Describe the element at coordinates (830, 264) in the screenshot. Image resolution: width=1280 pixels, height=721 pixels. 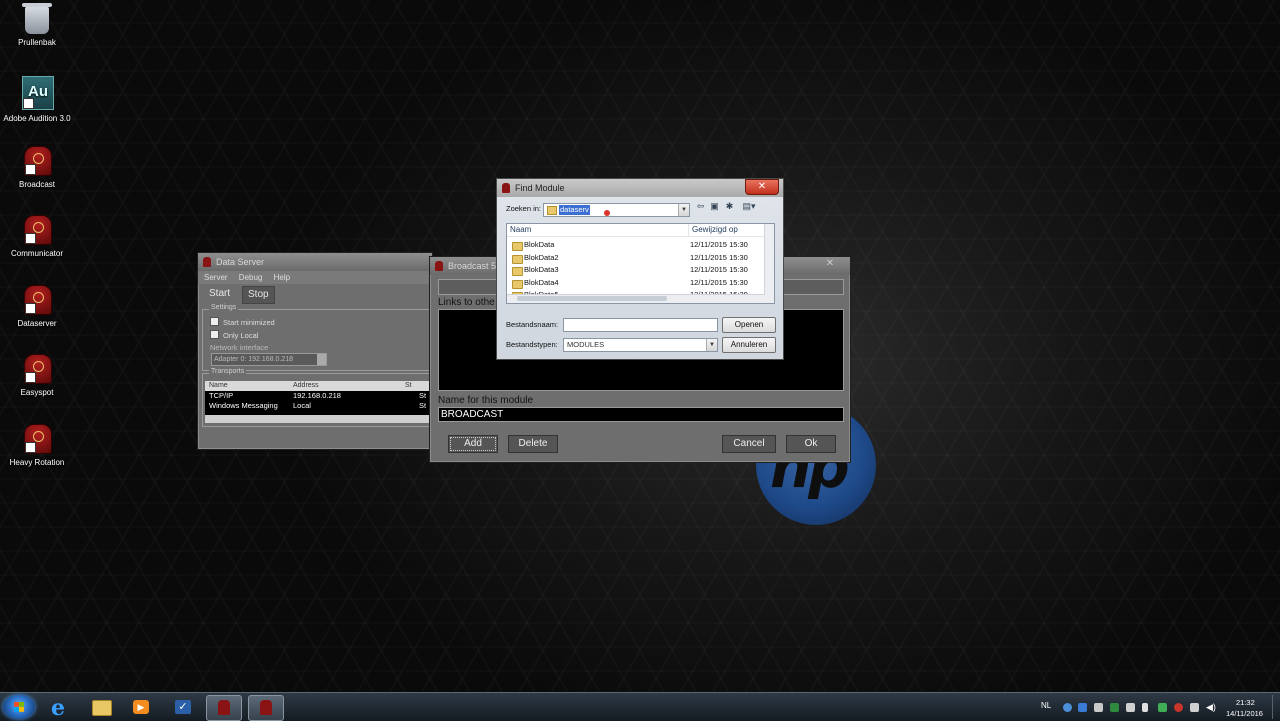
I see `close-icon: ✕` at that location.